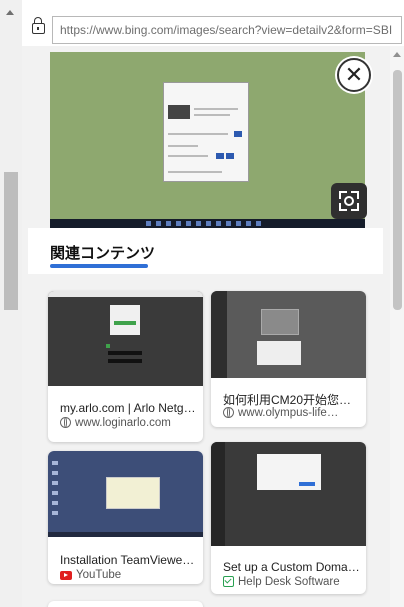 Image resolution: width=404 pixels, height=607 pixels. What do you see at coordinates (55, 491) in the screenshot?
I see `thumb-desktop-icons` at bounding box center [55, 491].